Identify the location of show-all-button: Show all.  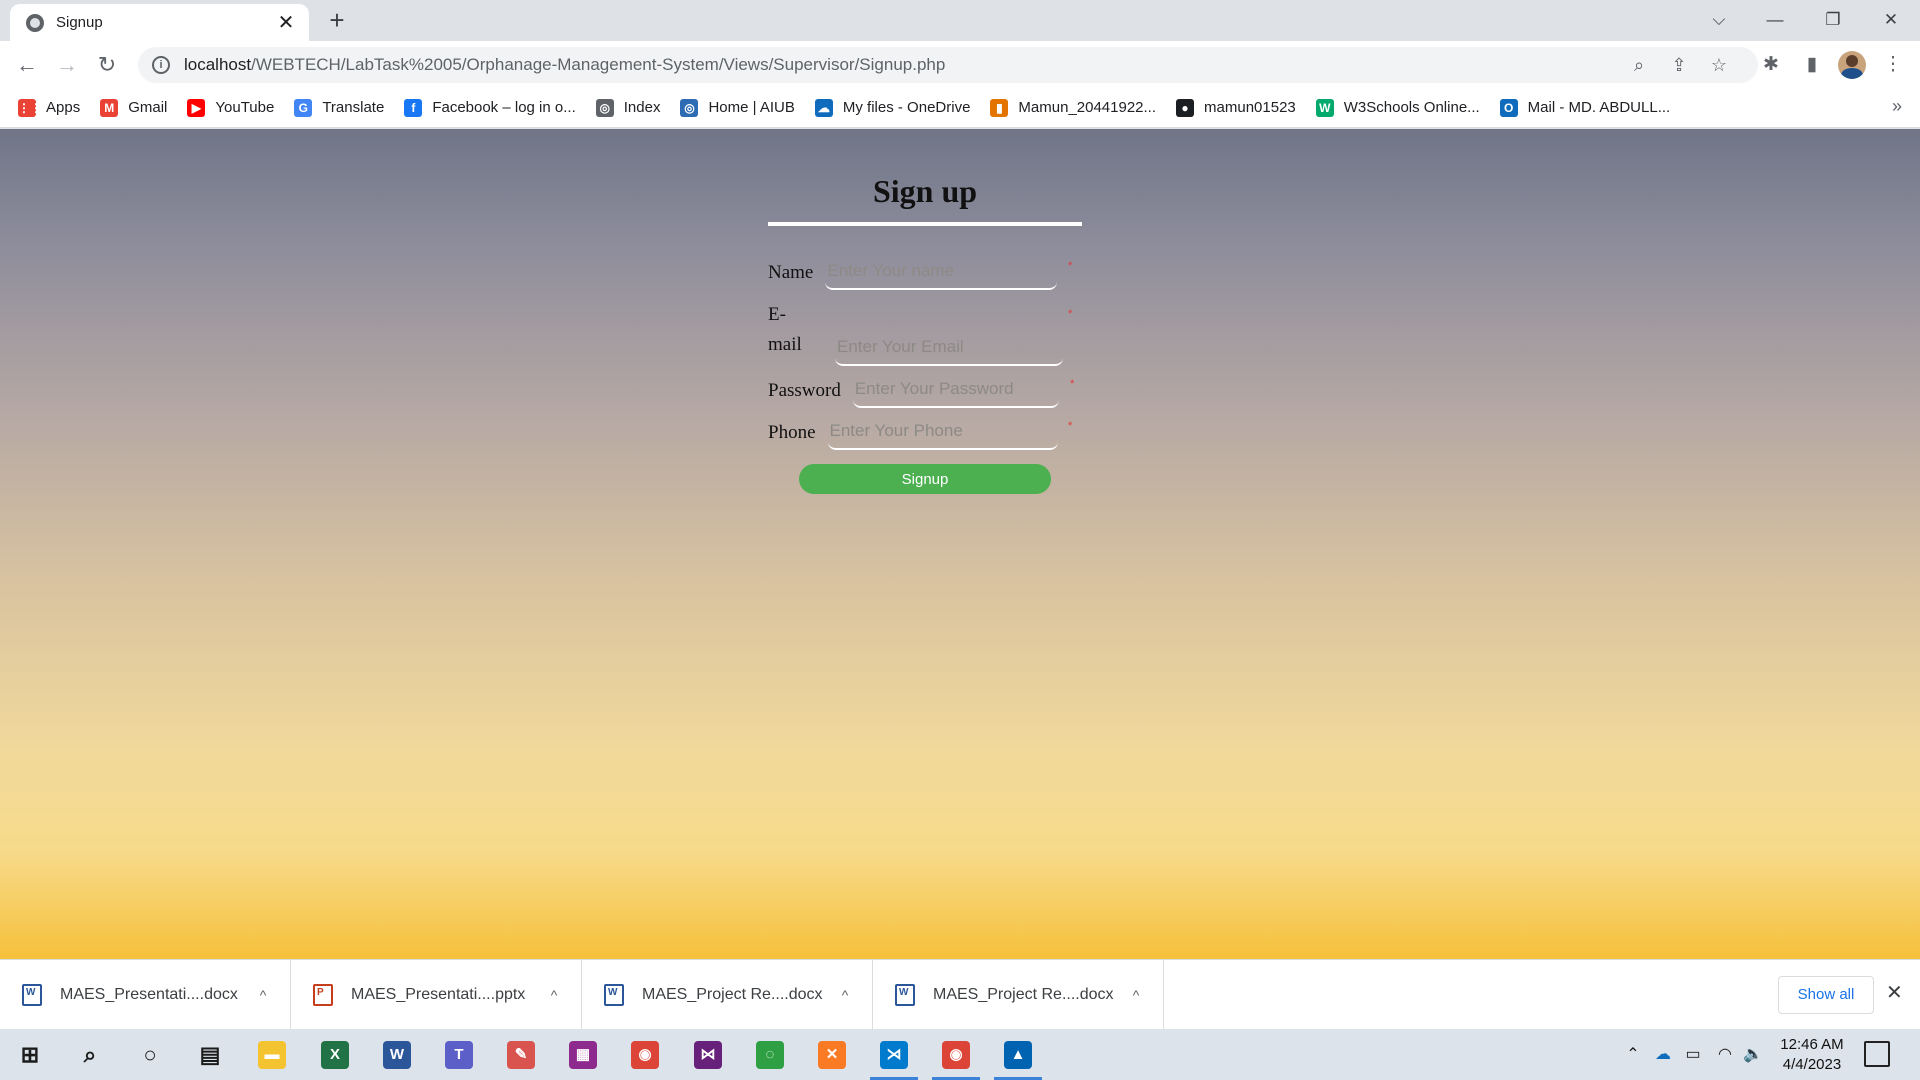
(1826, 995).